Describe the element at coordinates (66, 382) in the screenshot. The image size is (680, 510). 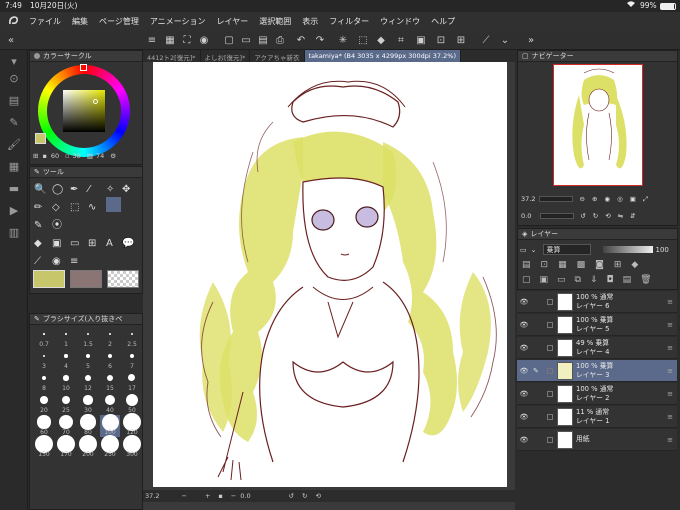
I see `brush-size-10: 10` at that location.